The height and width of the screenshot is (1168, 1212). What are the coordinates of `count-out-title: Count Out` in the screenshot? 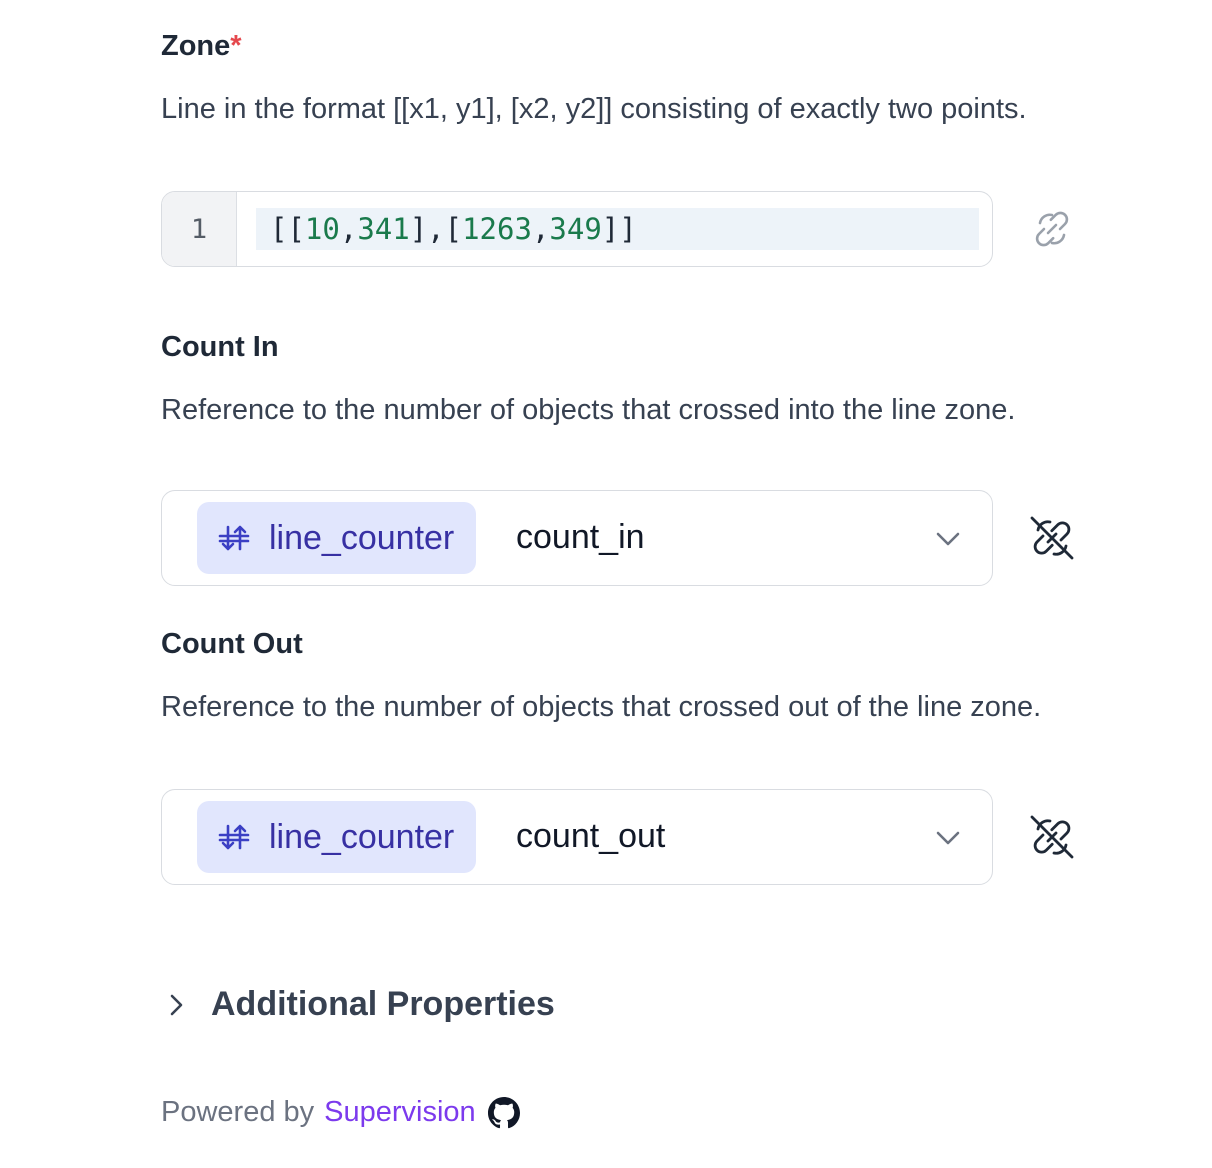 It's located at (232, 644).